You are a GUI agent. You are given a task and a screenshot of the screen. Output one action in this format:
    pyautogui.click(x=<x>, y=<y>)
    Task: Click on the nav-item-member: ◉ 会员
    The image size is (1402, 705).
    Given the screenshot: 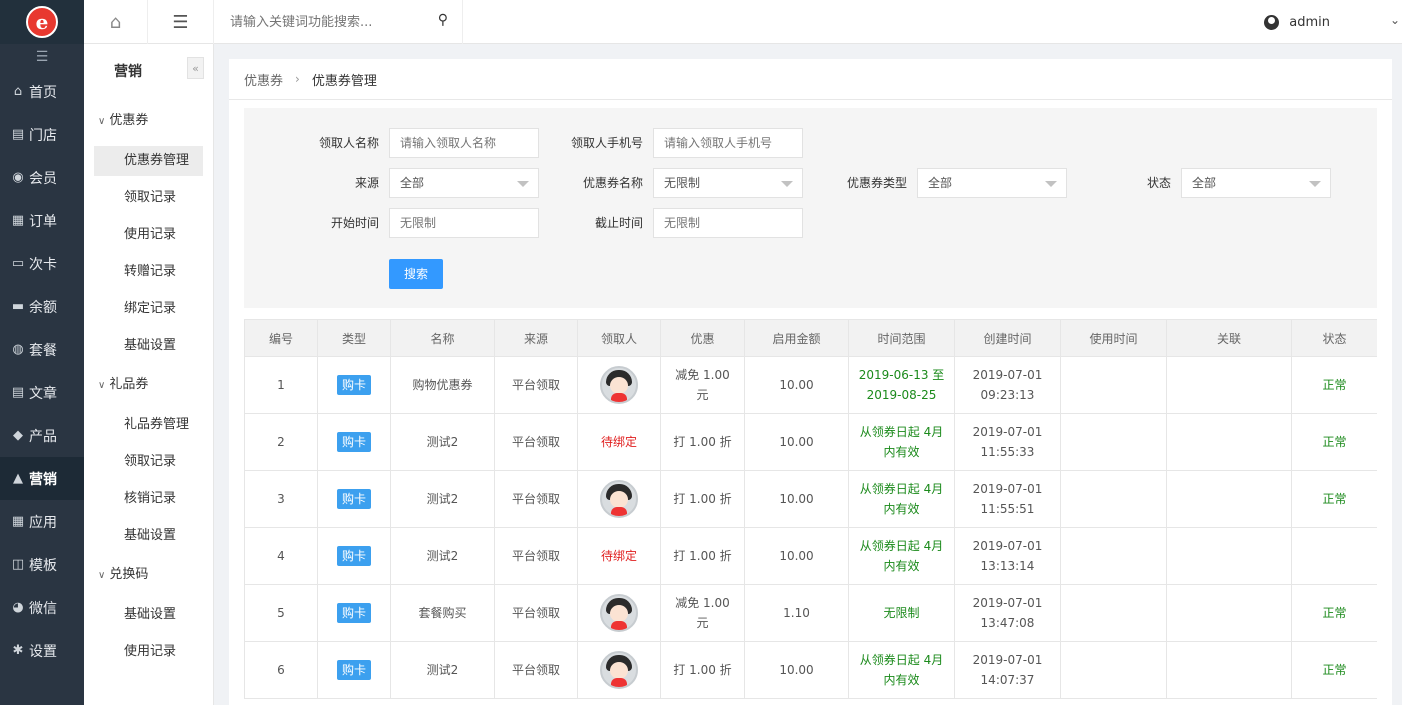 What is the action you would take?
    pyautogui.click(x=42, y=177)
    